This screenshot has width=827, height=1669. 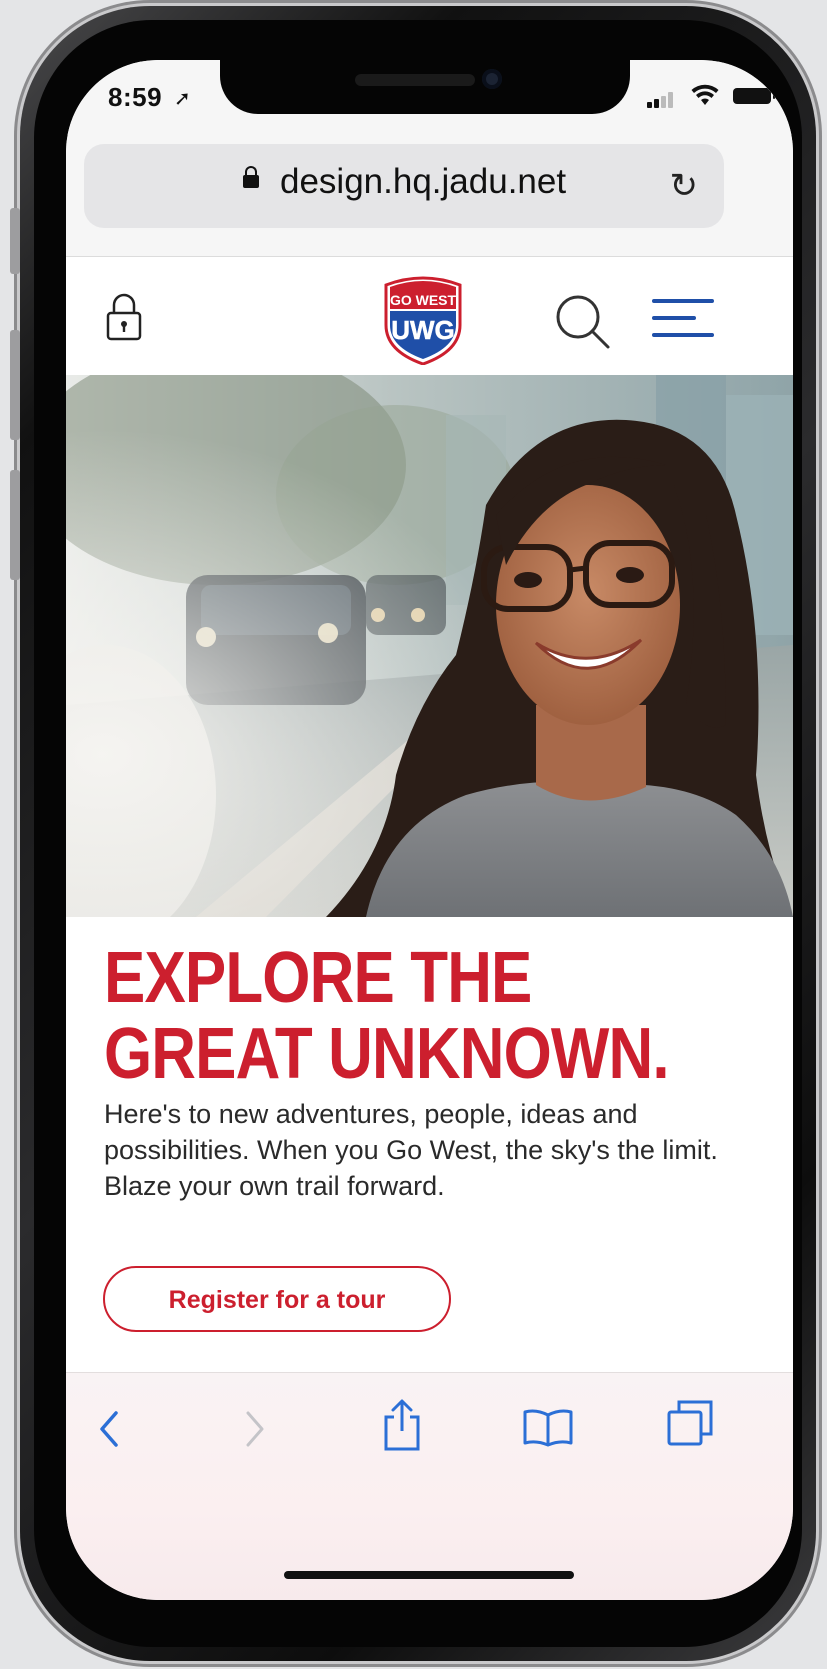 I want to click on browser-chrome: design.hq.jadu.net ↻, so click(x=429, y=194).